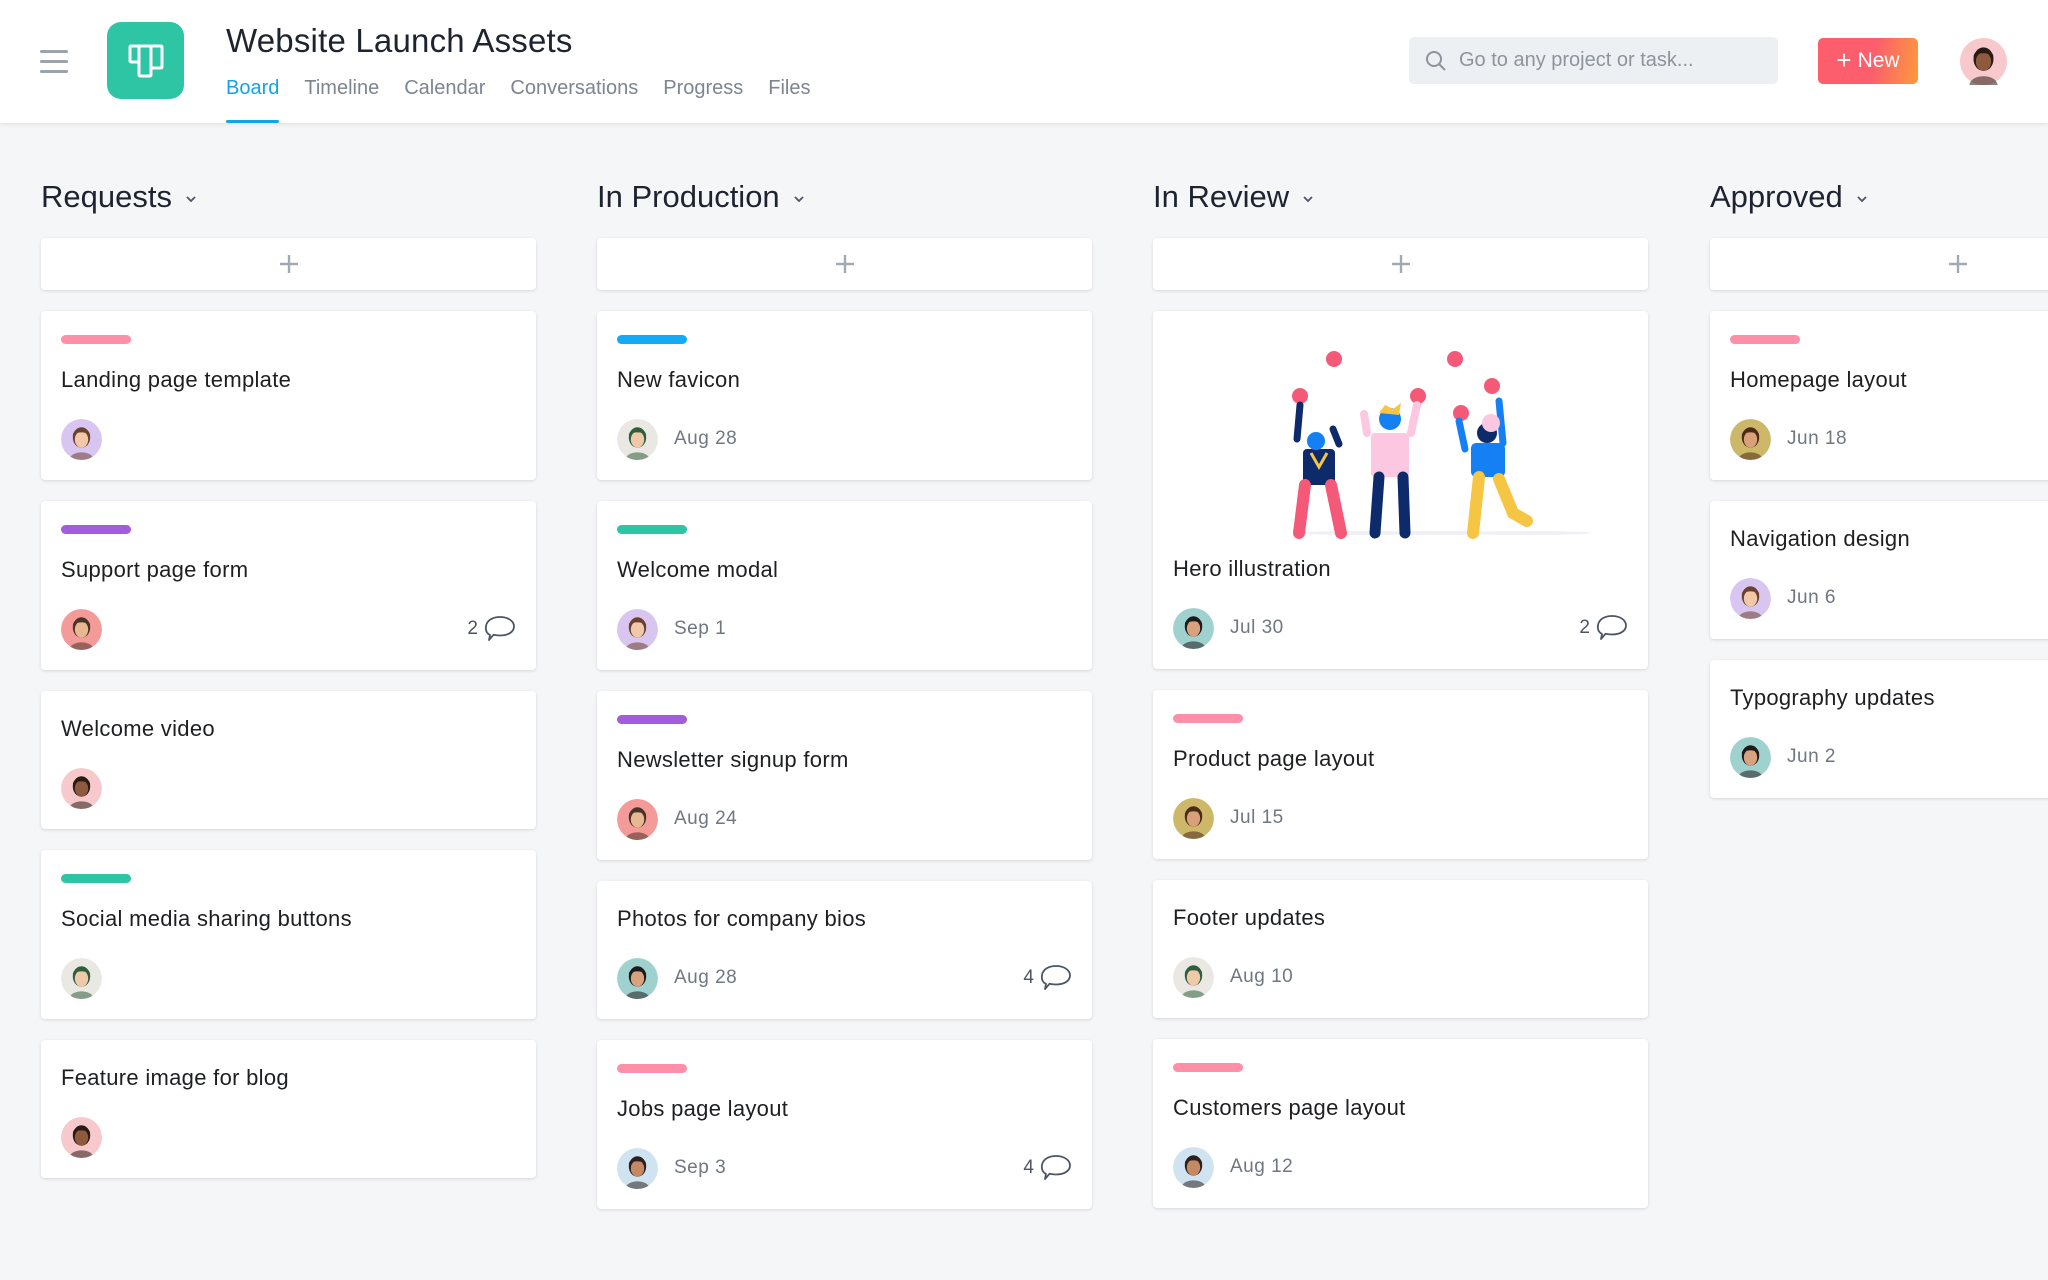 The image size is (2048, 1280). What do you see at coordinates (703, 98) in the screenshot?
I see `tab-progress: Progress` at bounding box center [703, 98].